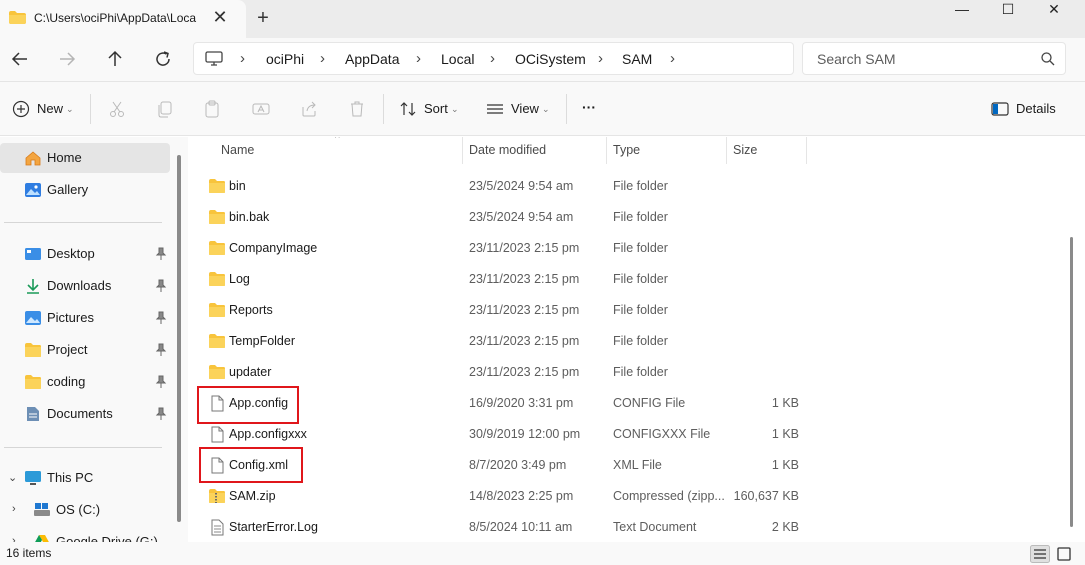  I want to click on search-box: Search SAM, so click(934, 58).